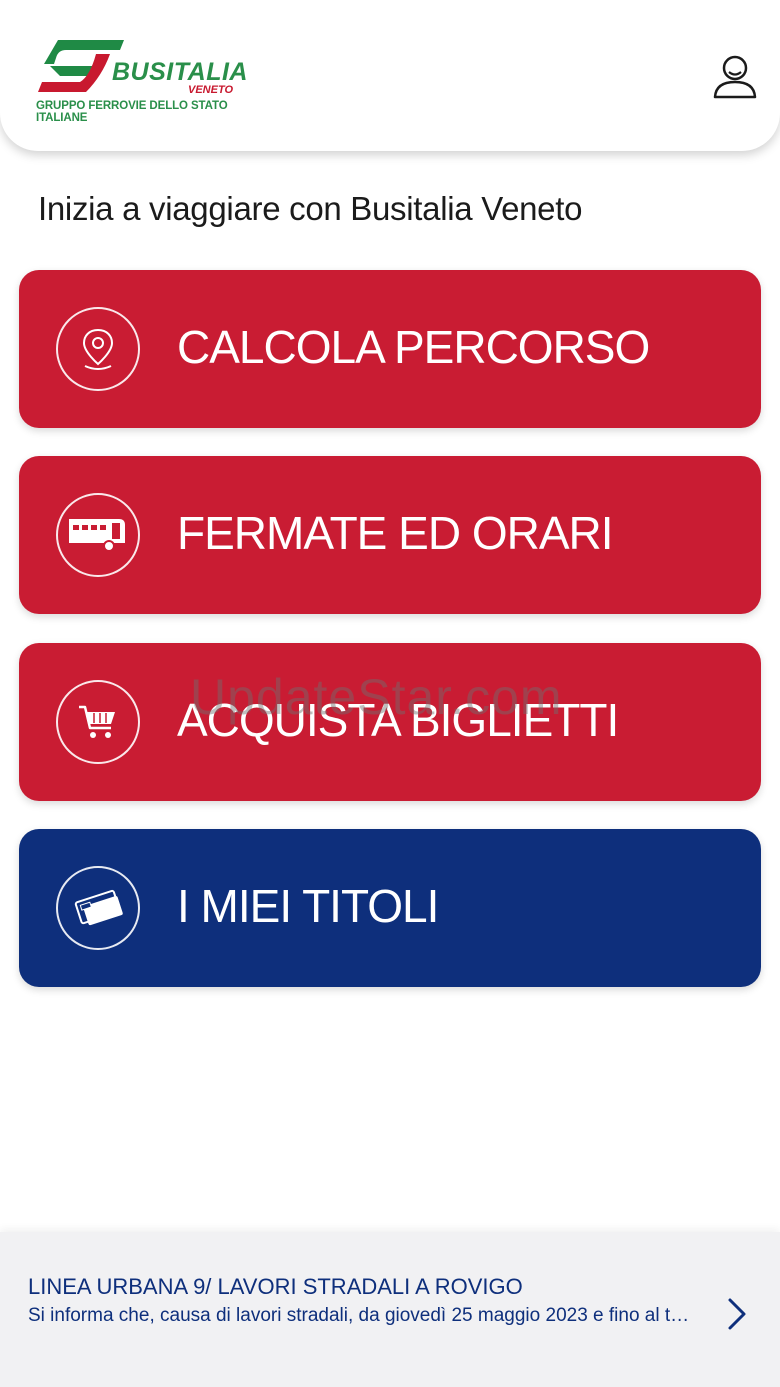 Image resolution: width=780 pixels, height=1387 pixels. I want to click on news-title: LINEA URBANA 9/ LAVORI STRADALI A ROVIGO, so click(275, 1286).